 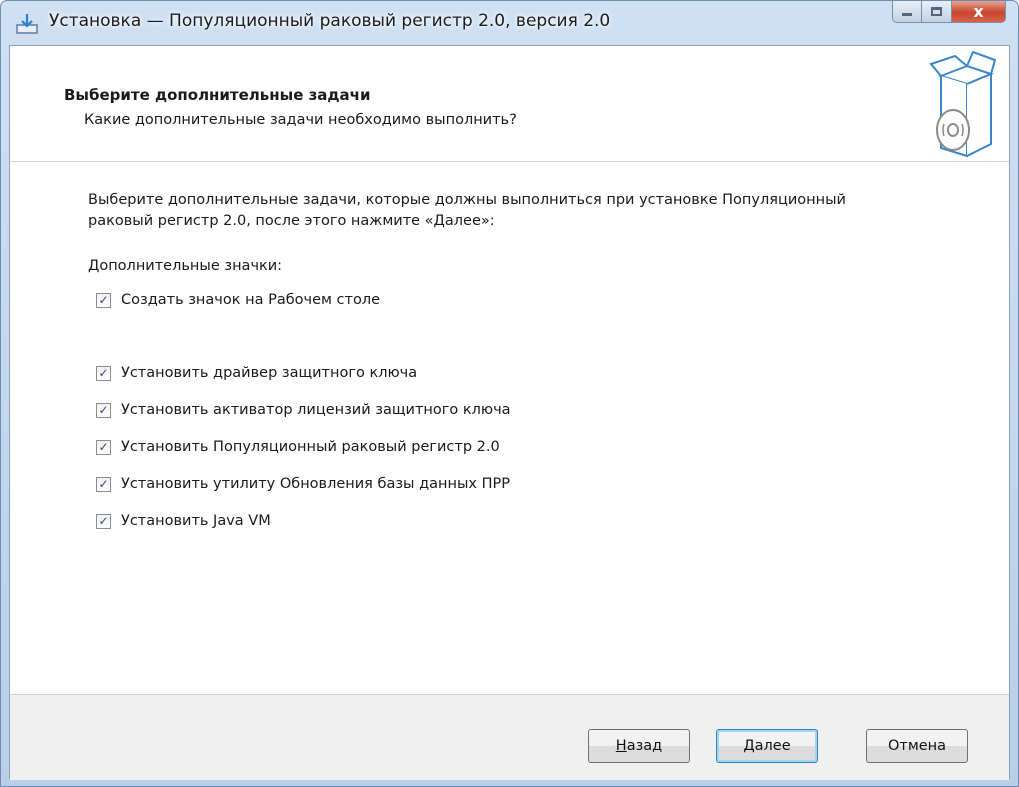 I want to click on close-icon: x, so click(x=978, y=11).